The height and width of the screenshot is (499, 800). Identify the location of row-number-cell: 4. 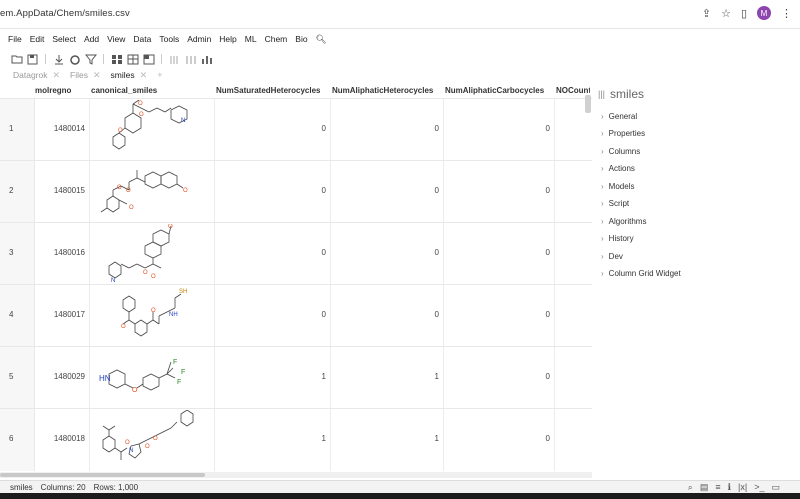
(17, 316).